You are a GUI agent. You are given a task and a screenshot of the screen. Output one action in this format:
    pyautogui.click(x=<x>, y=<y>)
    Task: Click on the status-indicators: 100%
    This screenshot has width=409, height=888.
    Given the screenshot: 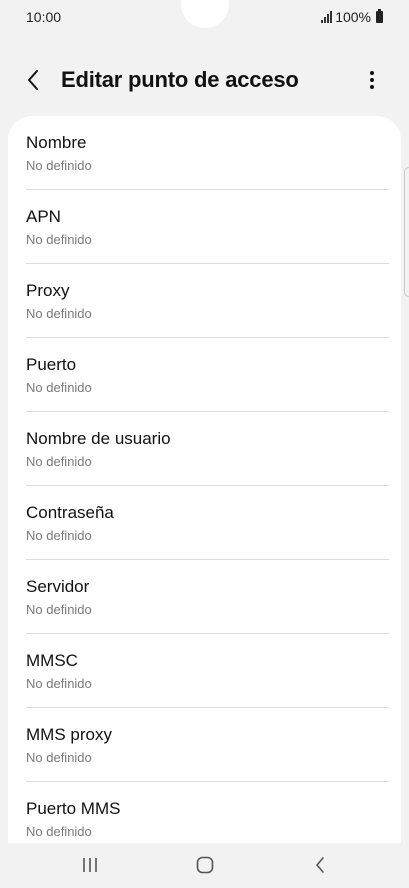 What is the action you would take?
    pyautogui.click(x=352, y=17)
    